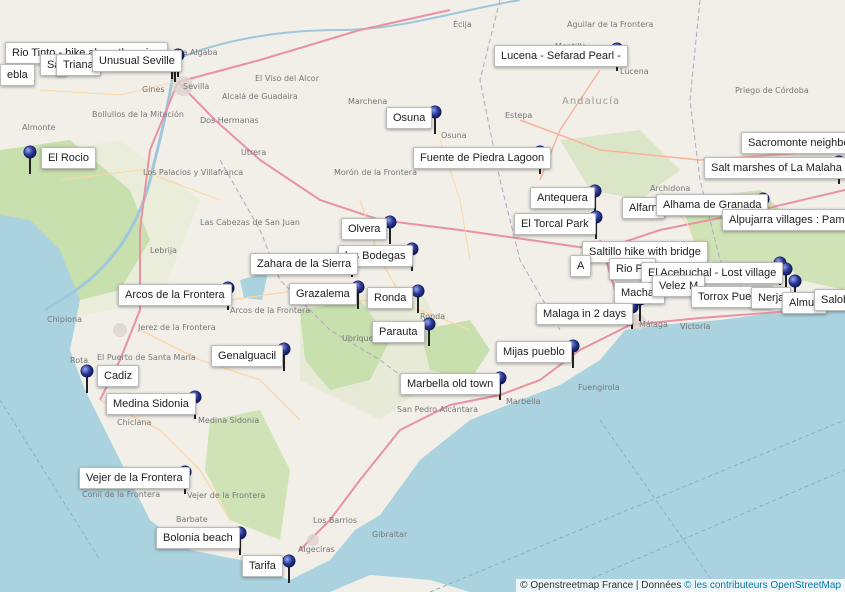  I want to click on attribution-prefix: © Openstreetmap France | Données, so click(602, 585).